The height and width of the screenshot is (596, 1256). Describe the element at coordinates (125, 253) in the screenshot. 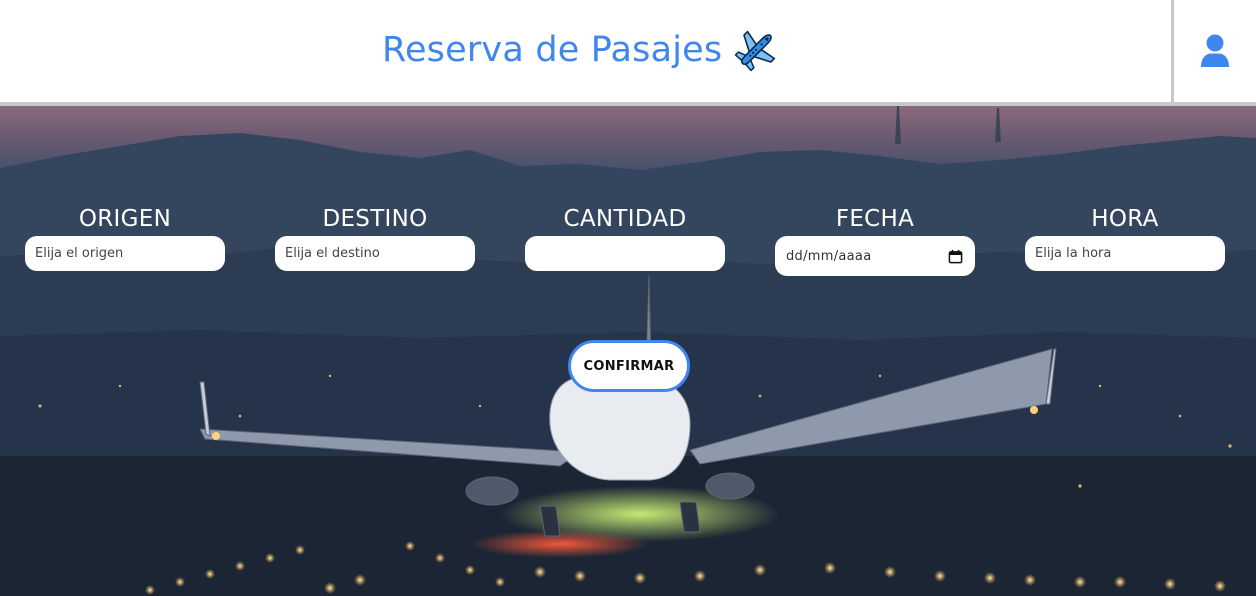

I see `origin-input` at that location.